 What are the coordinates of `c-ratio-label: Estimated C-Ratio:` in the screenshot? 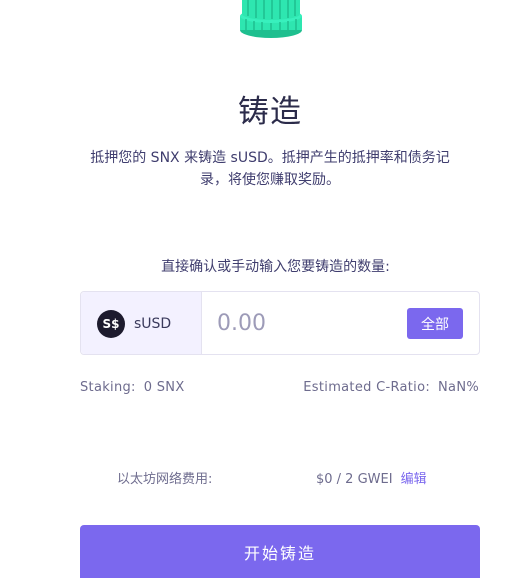 It's located at (367, 387).